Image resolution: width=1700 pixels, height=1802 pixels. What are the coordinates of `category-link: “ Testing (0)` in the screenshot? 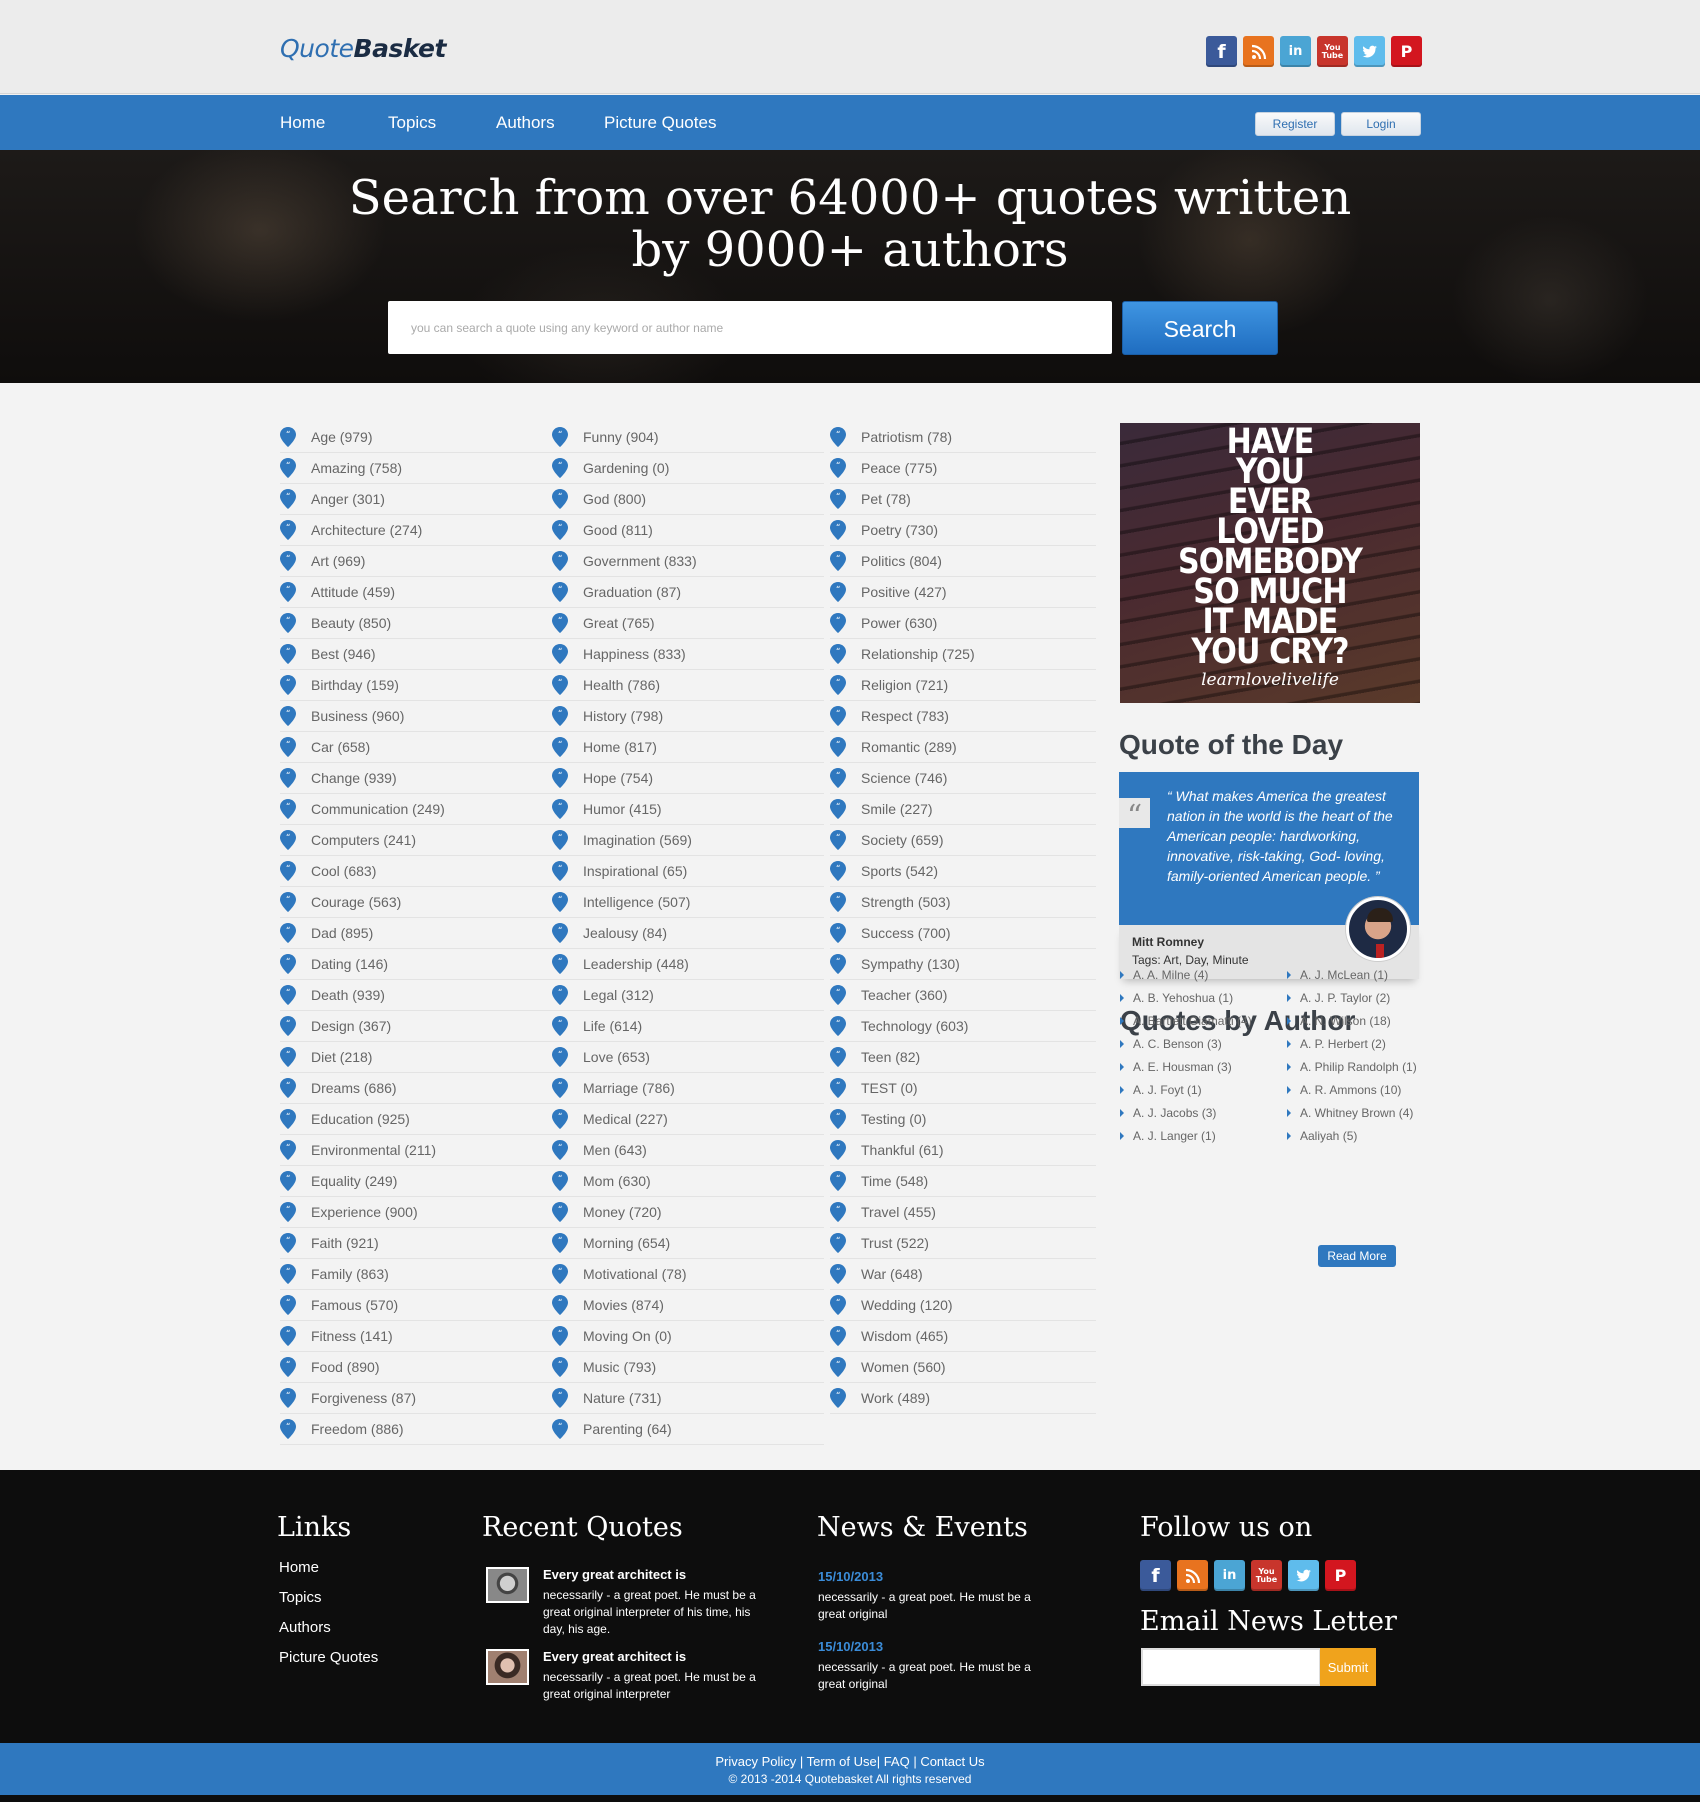 It's located at (963, 1119).